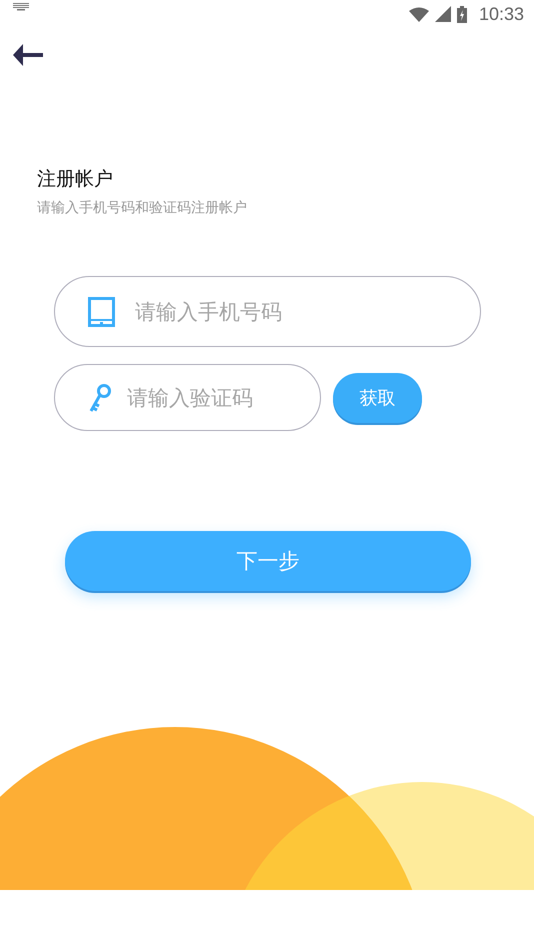 The width and height of the screenshot is (534, 950). I want to click on page-title: 注册帐户, so click(75, 179).